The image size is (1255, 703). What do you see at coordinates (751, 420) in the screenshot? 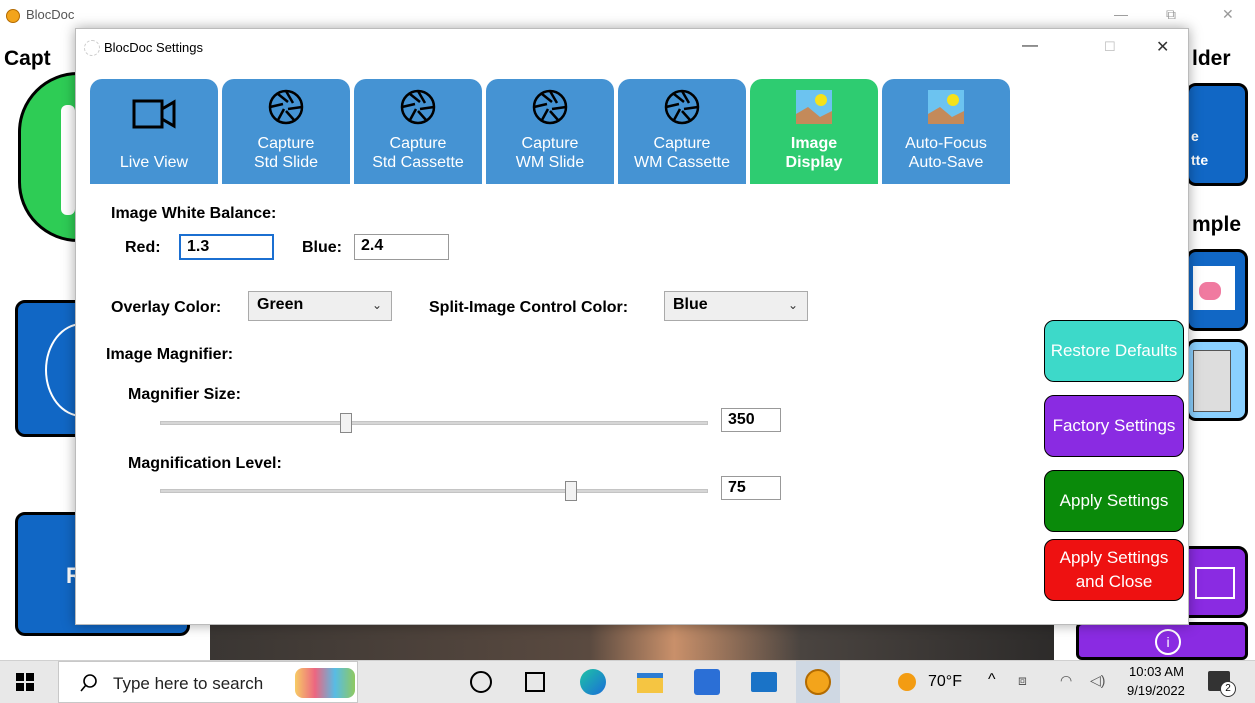
I see `magnifier-size-value: 350` at bounding box center [751, 420].